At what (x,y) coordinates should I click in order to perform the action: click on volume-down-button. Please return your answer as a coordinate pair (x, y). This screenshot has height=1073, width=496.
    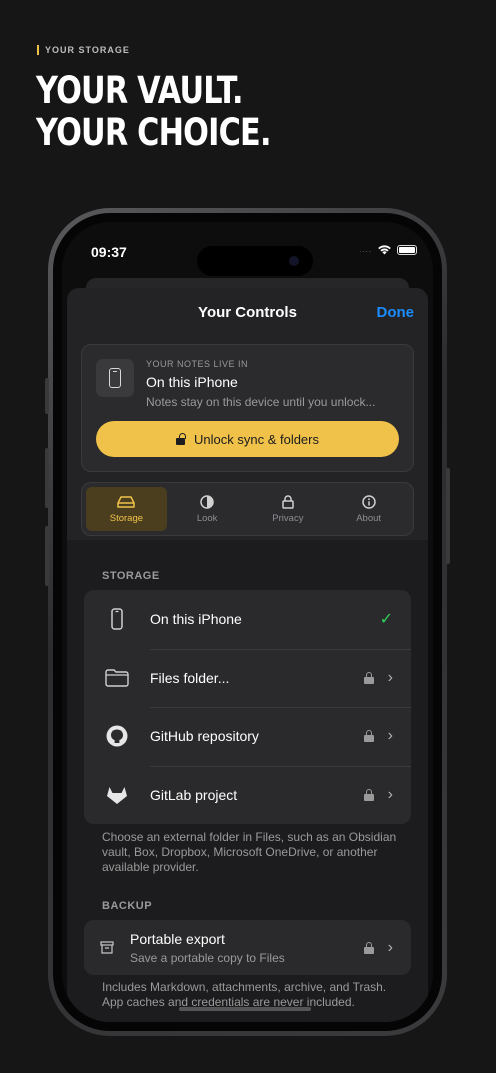
    Looking at the image, I should click on (47, 556).